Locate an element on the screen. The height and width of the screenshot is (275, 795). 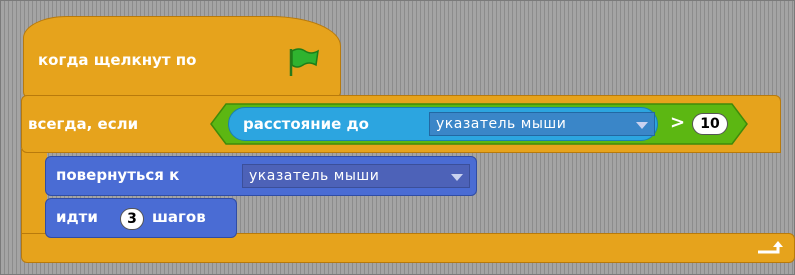
steps-input: 3 is located at coordinates (132, 219).